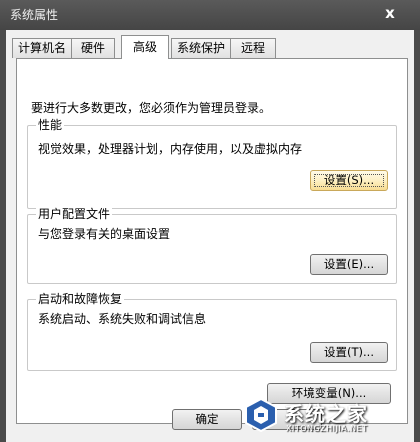 The image size is (420, 442). I want to click on startup-recovery-description: 系统启动、系统失败和调试信息, so click(122, 319).